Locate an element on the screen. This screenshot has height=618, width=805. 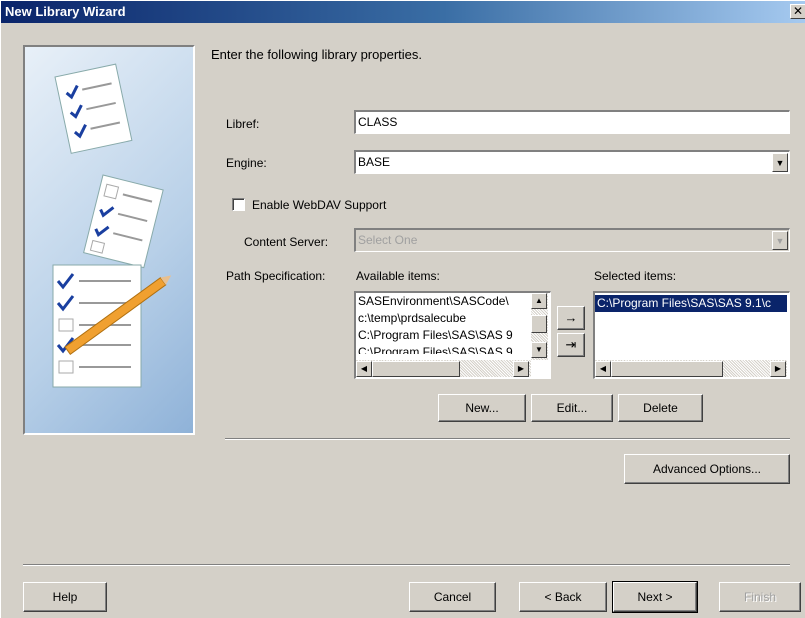
footer-separator is located at coordinates (406, 565).